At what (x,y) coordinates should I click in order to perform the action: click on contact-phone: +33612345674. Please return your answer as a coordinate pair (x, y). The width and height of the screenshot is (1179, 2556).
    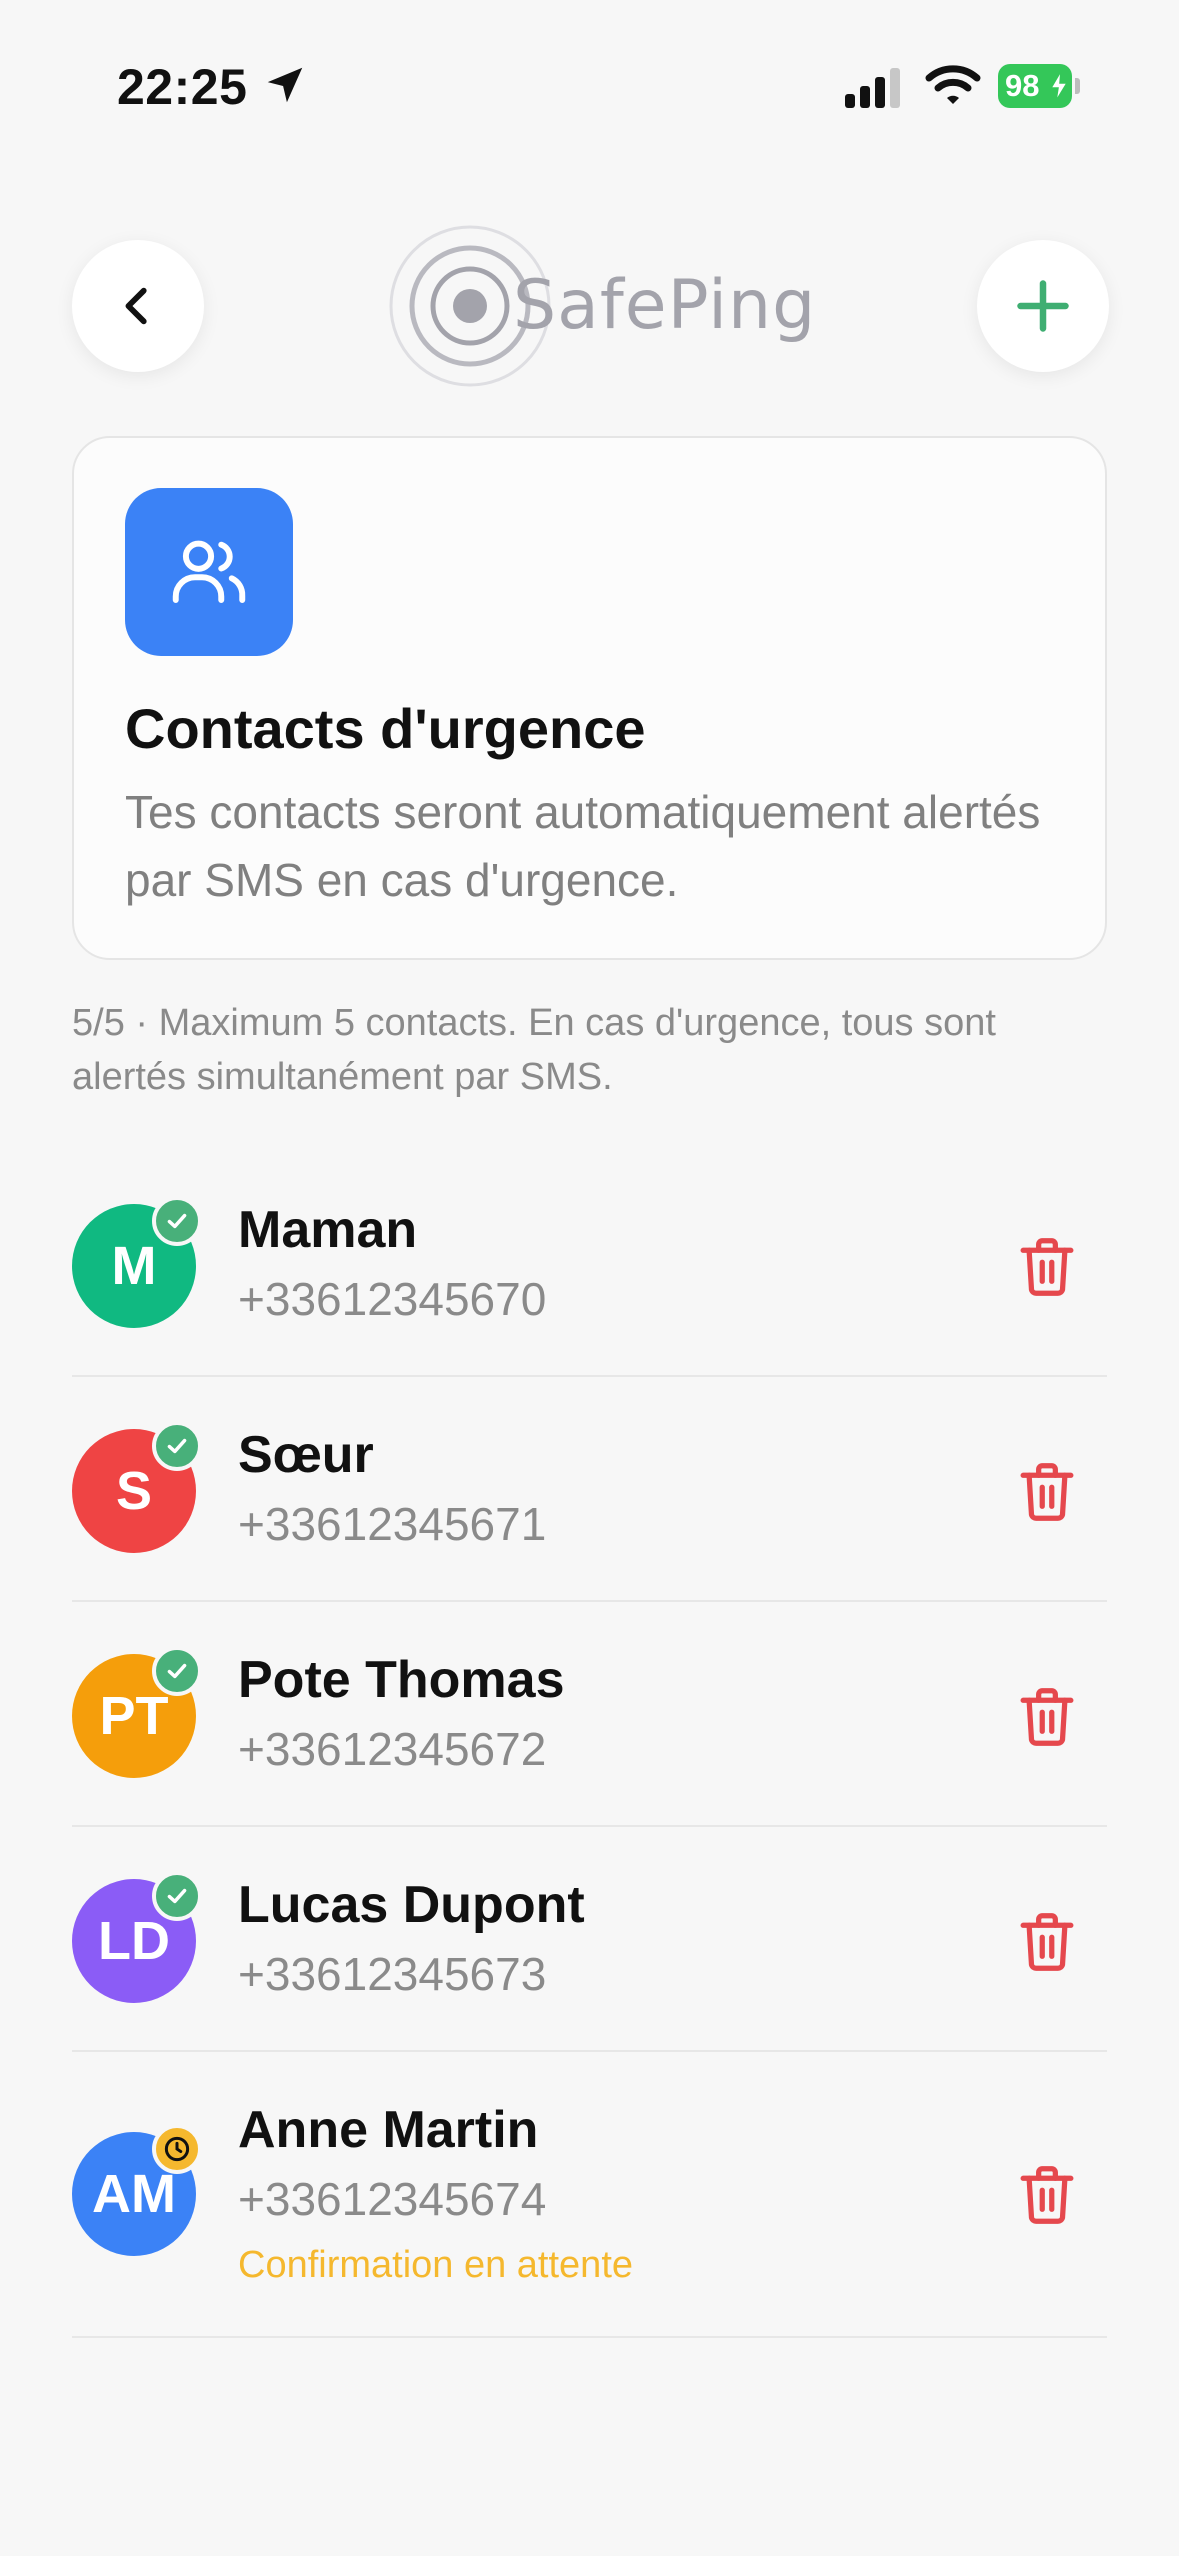
    Looking at the image, I should click on (392, 2199).